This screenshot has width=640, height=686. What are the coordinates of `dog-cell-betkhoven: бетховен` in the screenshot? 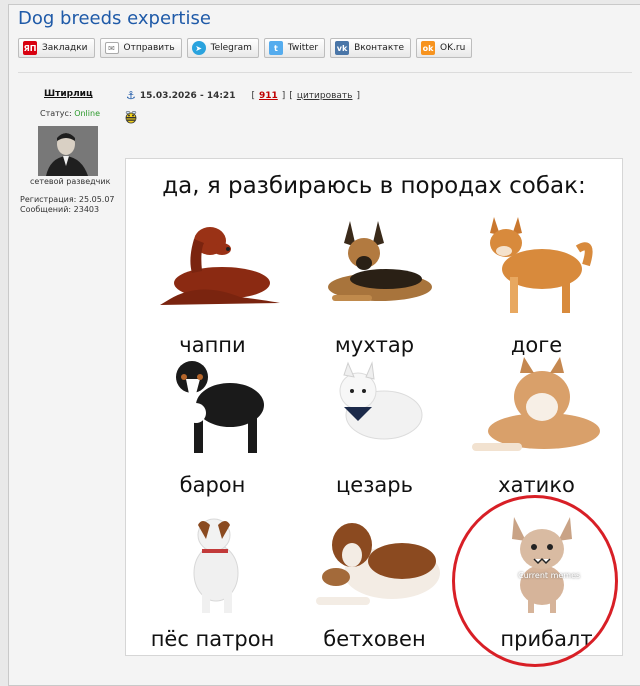 It's located at (374, 577).